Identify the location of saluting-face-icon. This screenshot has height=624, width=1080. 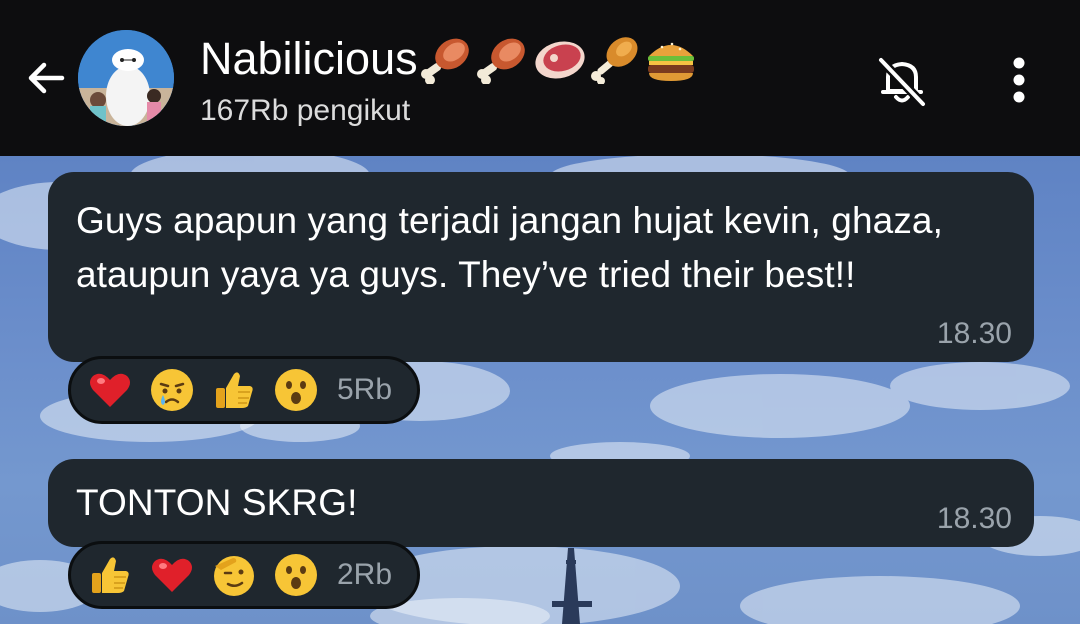
(234, 575).